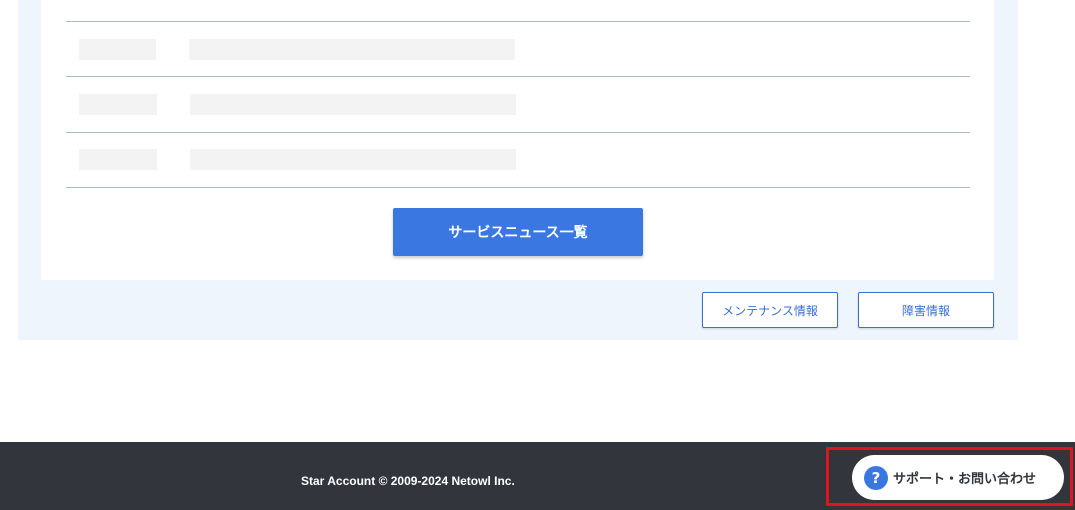  I want to click on incident-info-button: 障害情報, so click(926, 310).